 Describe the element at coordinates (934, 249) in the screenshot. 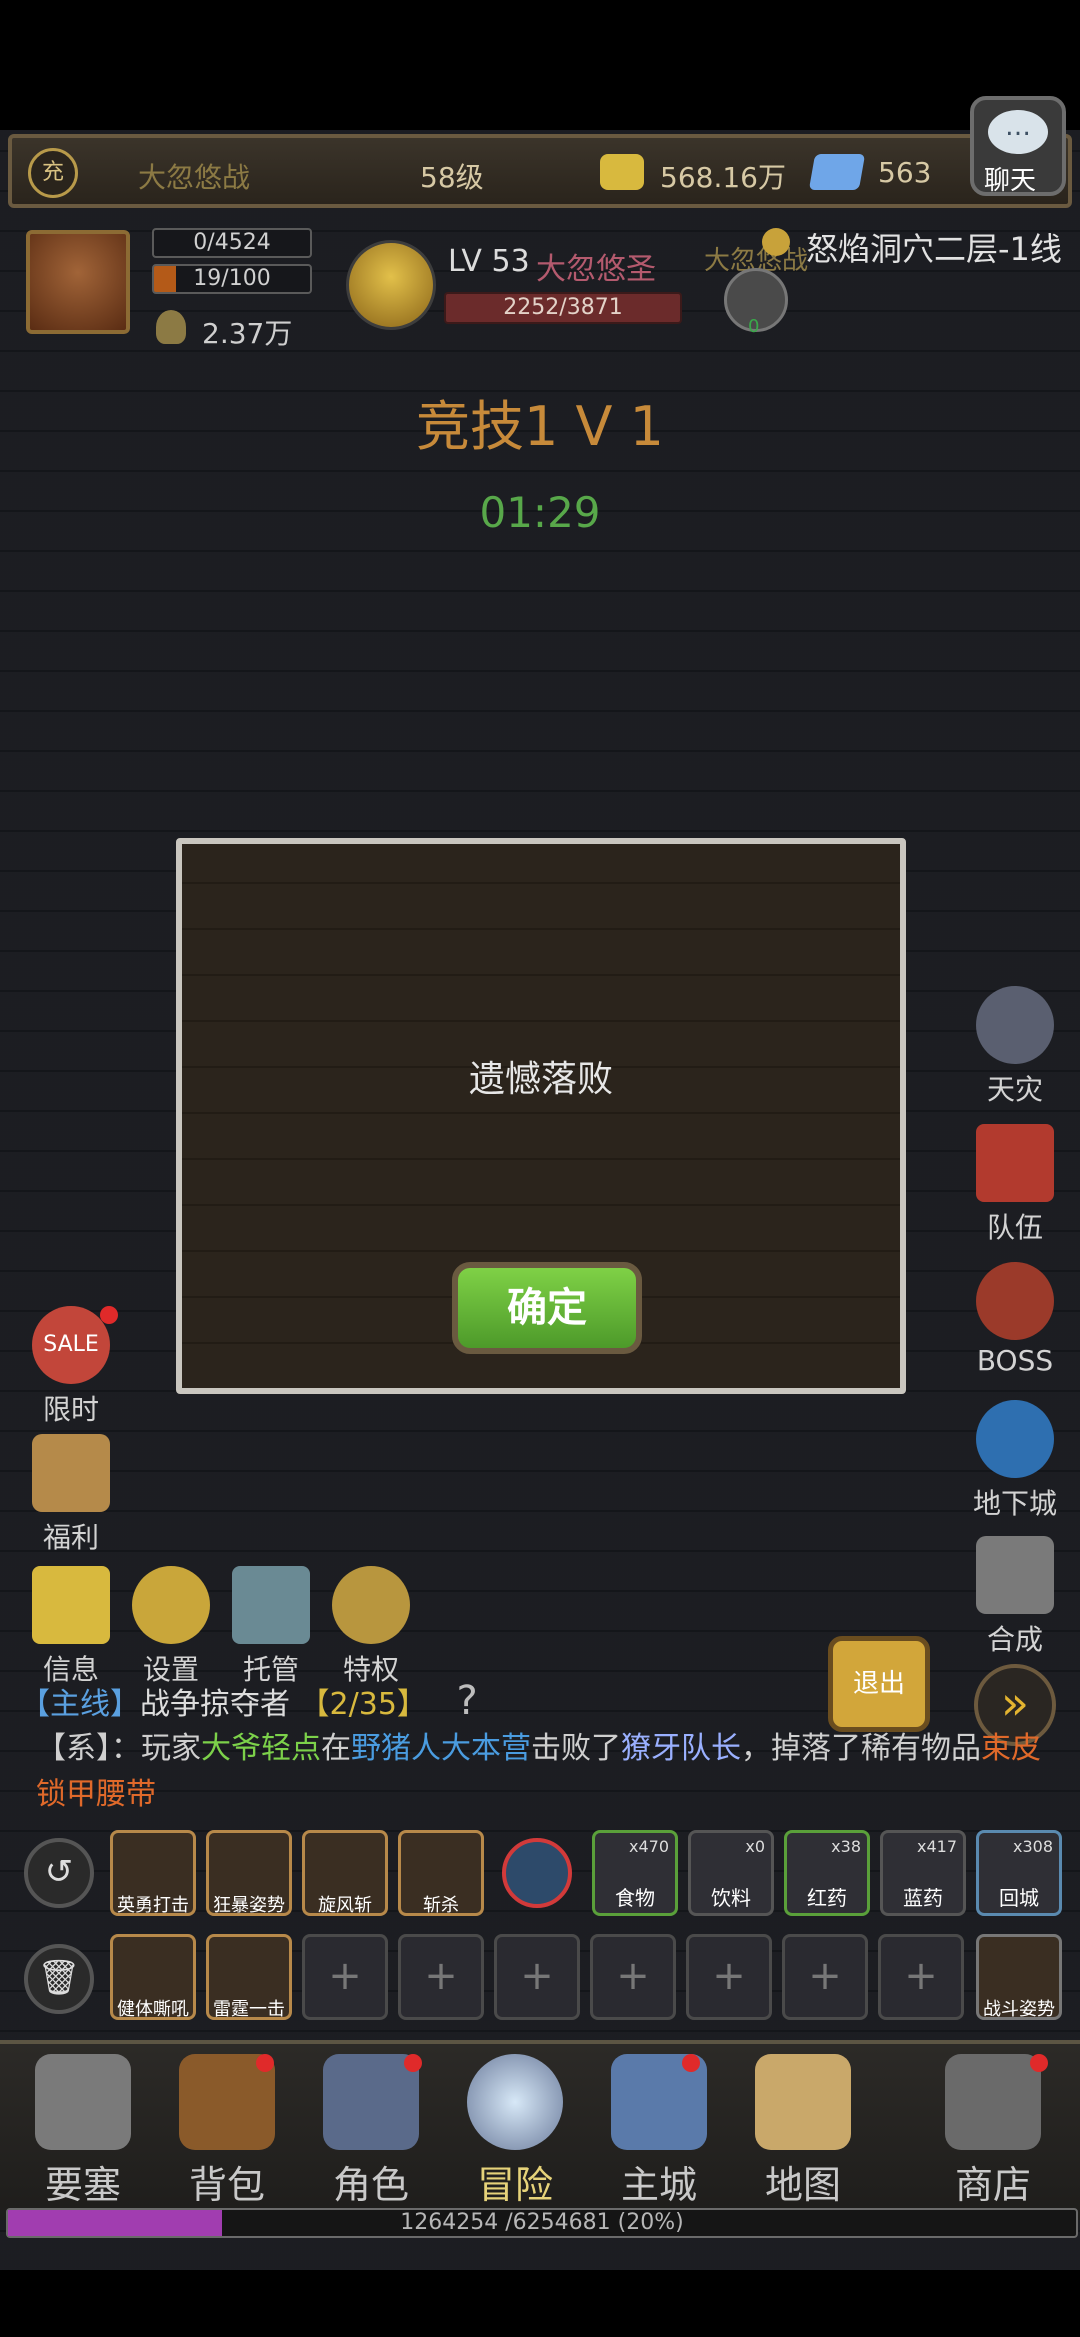

I see `location-name: 怒焰洞穴二层-1线` at that location.